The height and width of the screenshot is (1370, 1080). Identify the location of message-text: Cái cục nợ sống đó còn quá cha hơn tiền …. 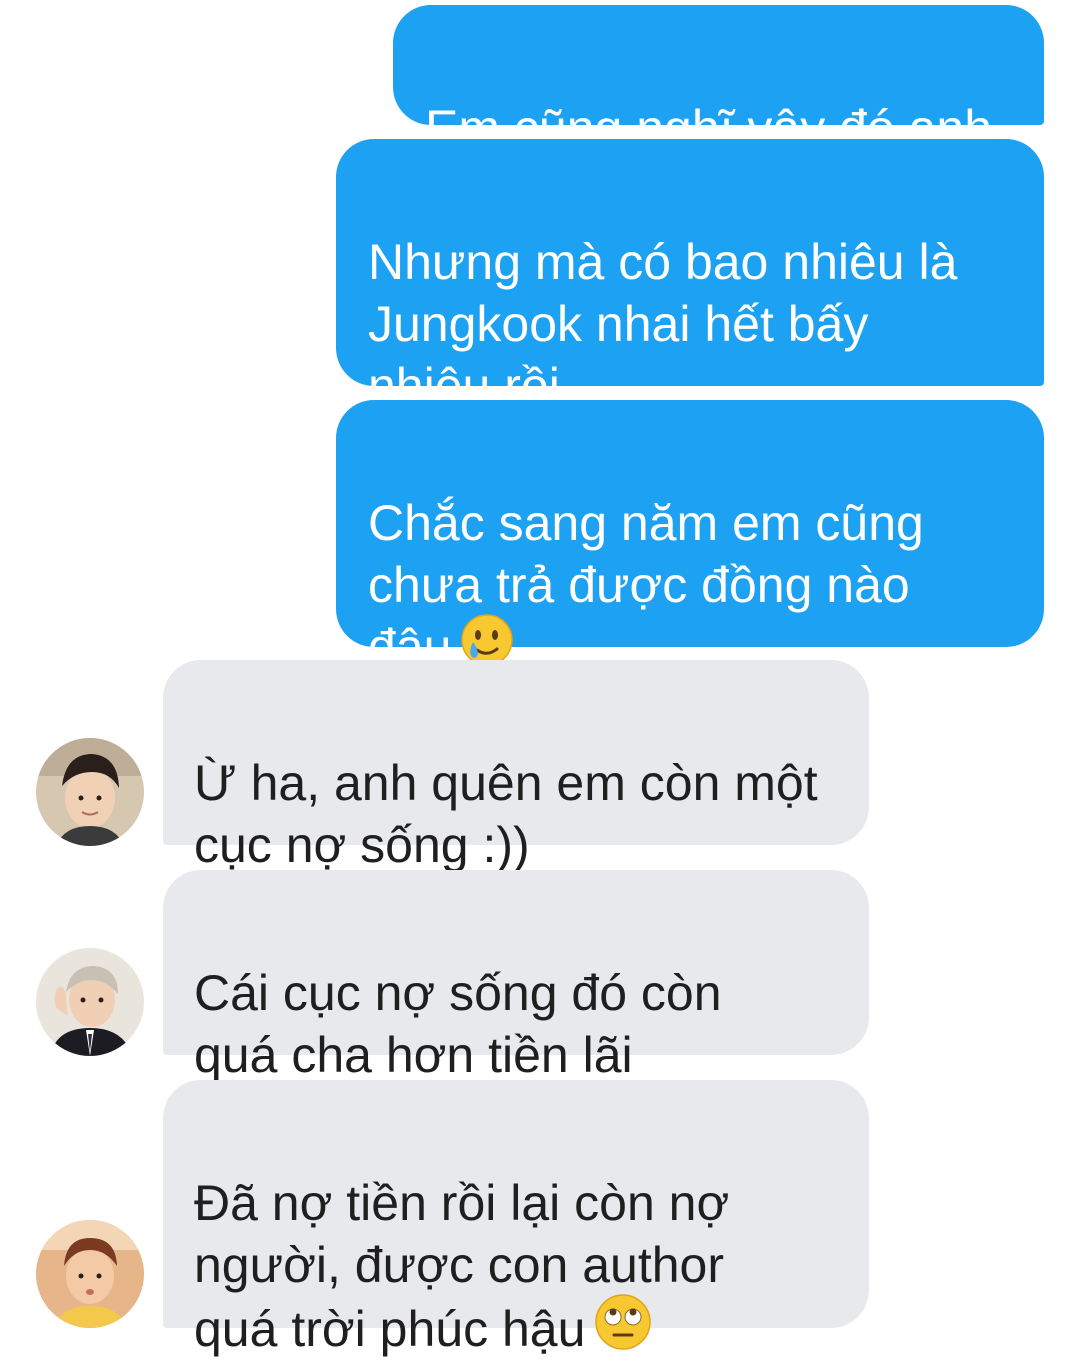
(458, 1024).